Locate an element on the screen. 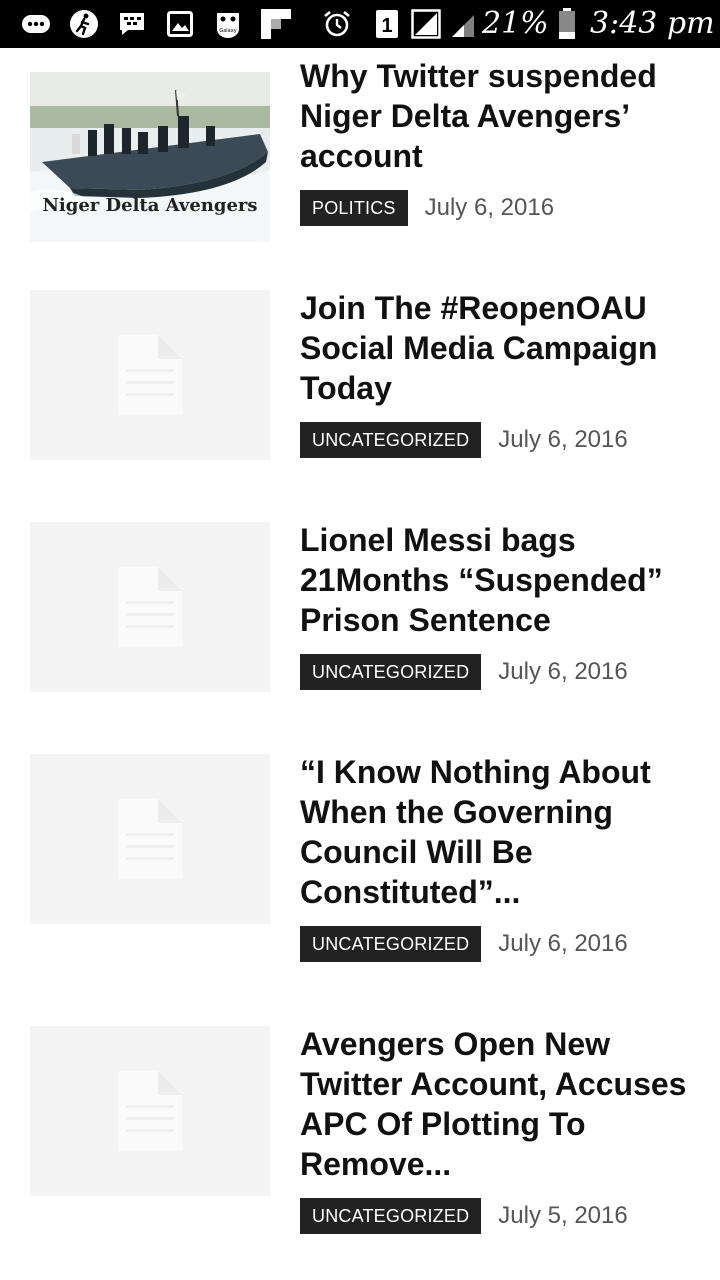 This screenshot has width=720, height=1280. gallery-icon is located at coordinates (180, 24).